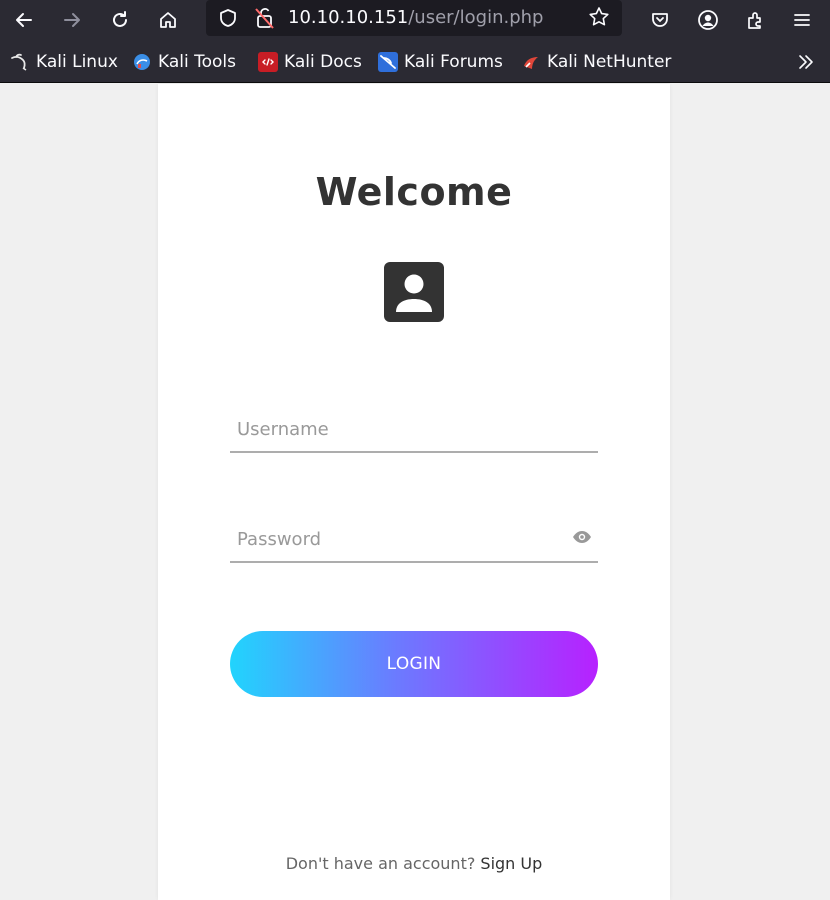 The image size is (830, 900). I want to click on bookmark-kali-docs: Kali Docs, so click(310, 62).